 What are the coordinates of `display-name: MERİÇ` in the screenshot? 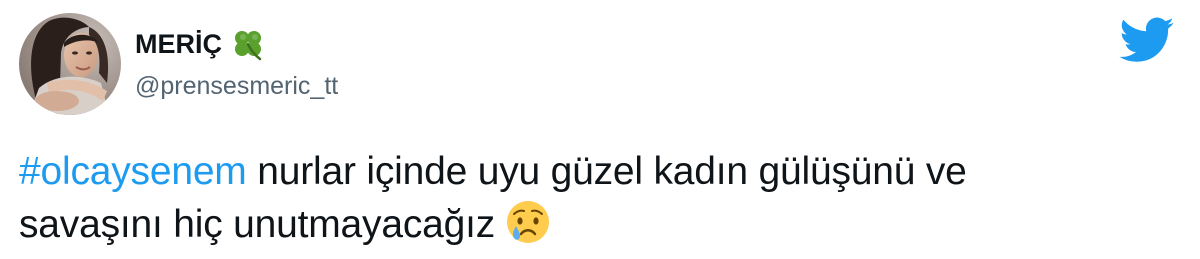 It's located at (178, 44).